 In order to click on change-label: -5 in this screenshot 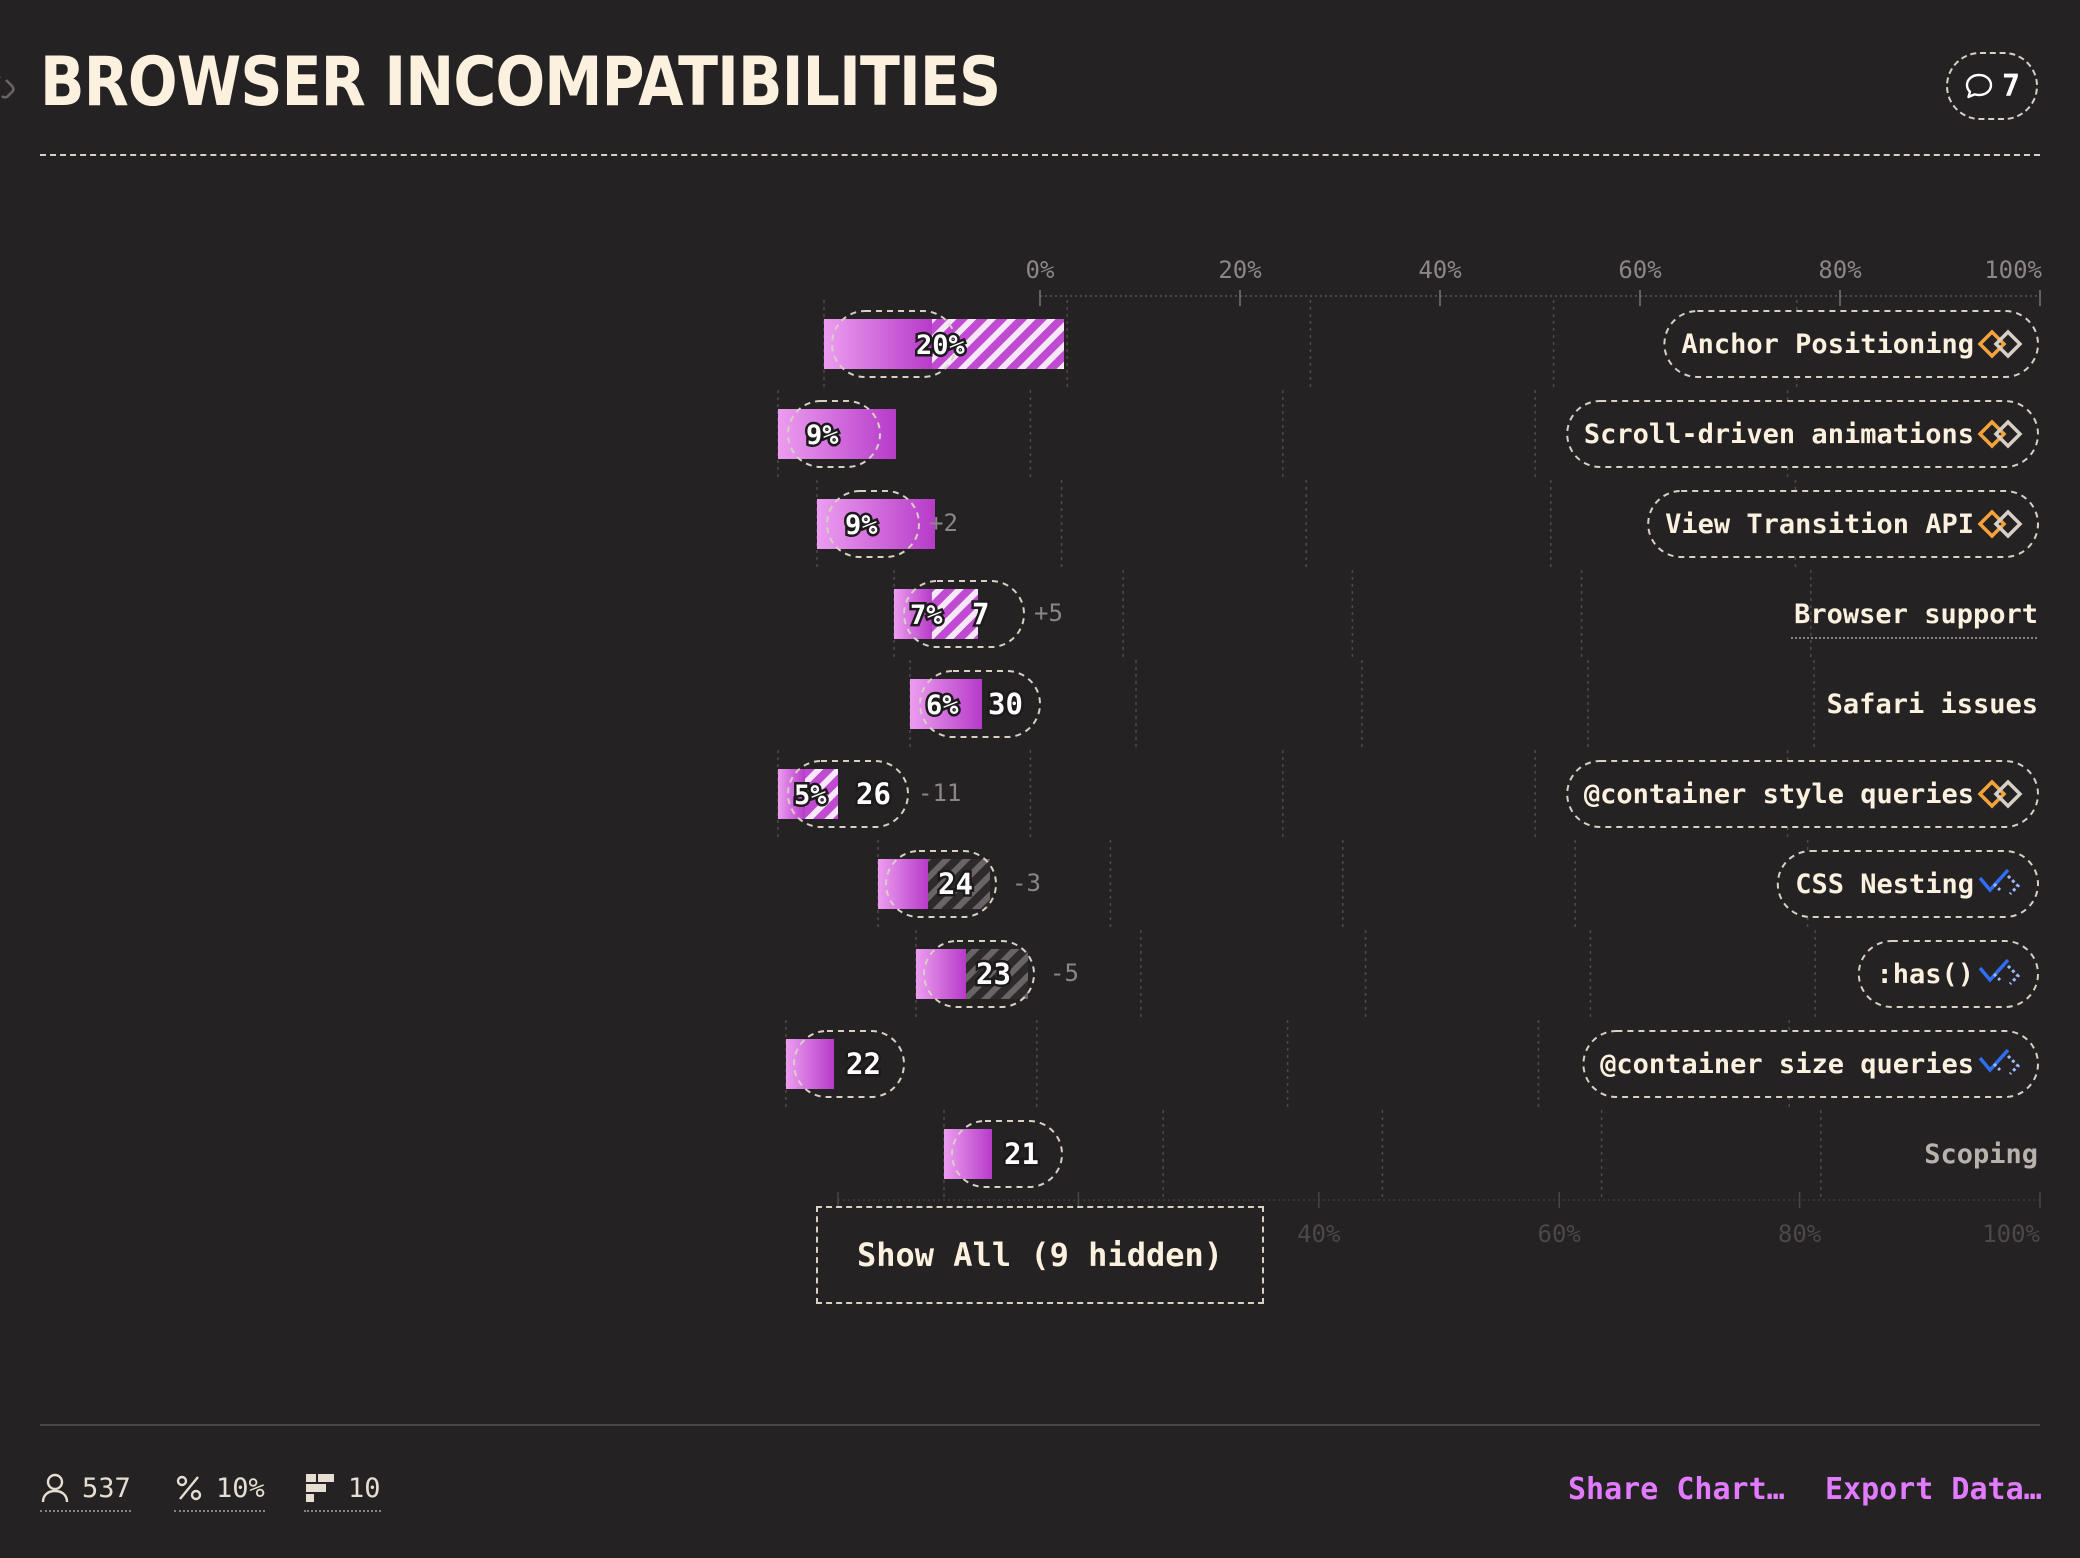, I will do `click(1064, 973)`.